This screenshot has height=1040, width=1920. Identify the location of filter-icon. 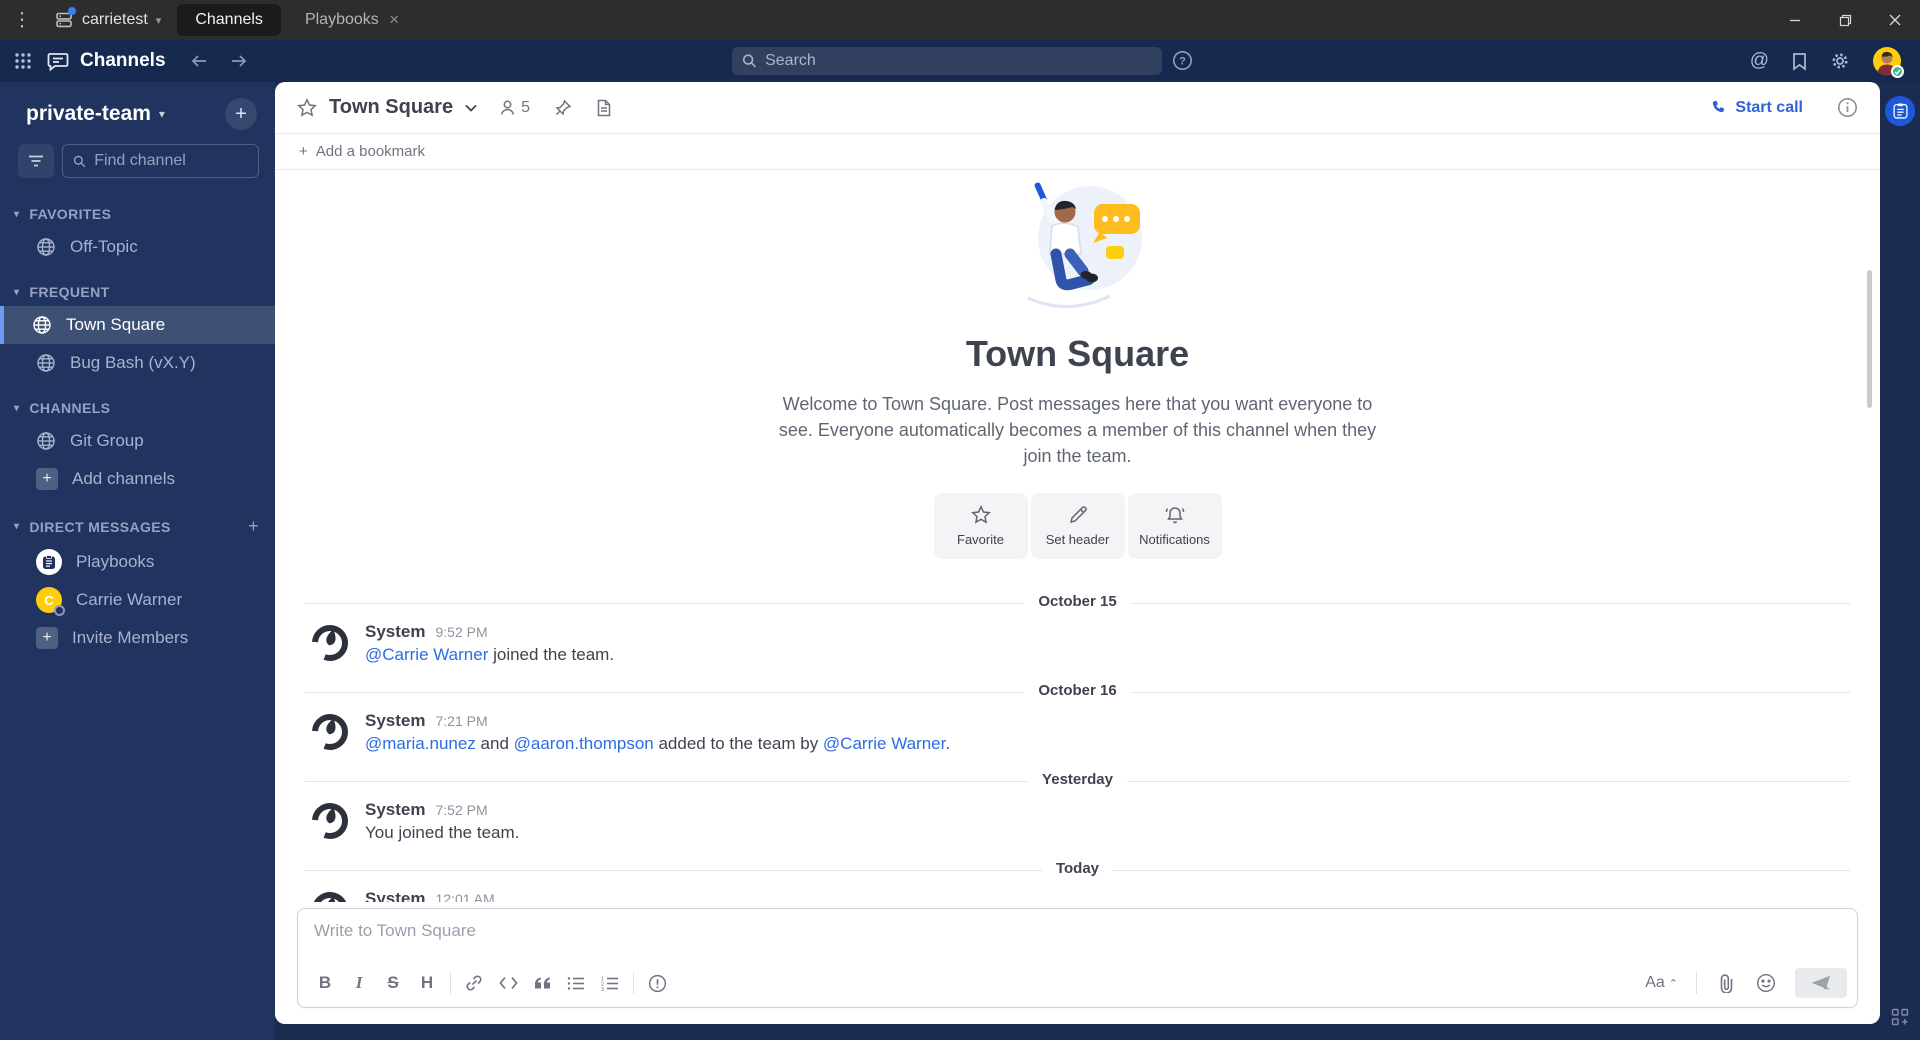
(36, 161).